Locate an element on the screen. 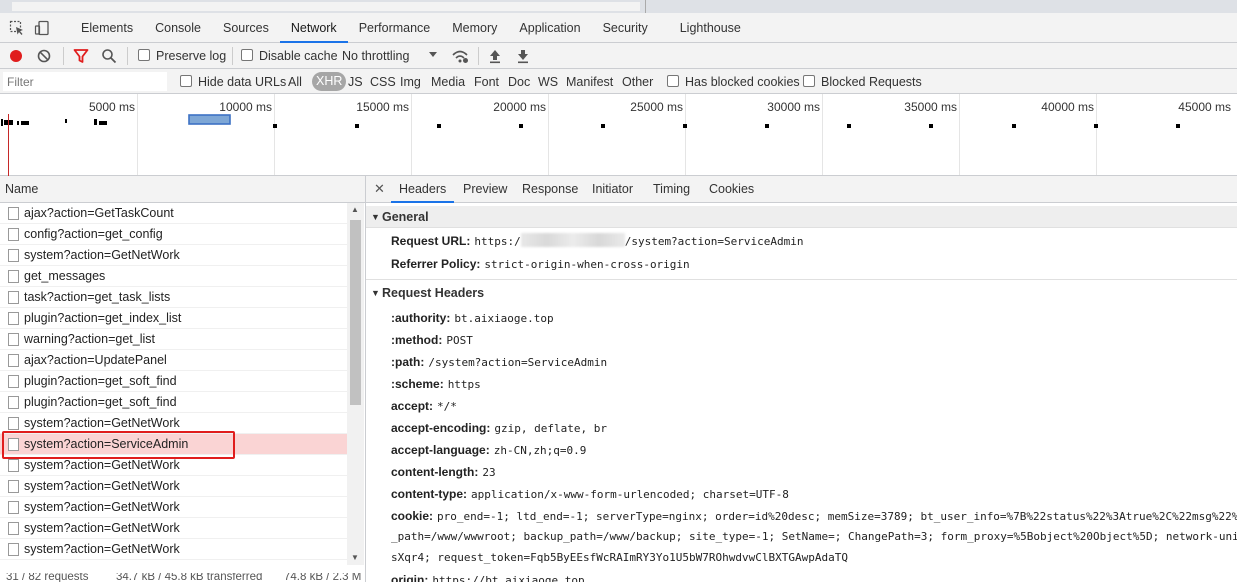 This screenshot has height=582, width=1237. record-icon is located at coordinates (16, 56).